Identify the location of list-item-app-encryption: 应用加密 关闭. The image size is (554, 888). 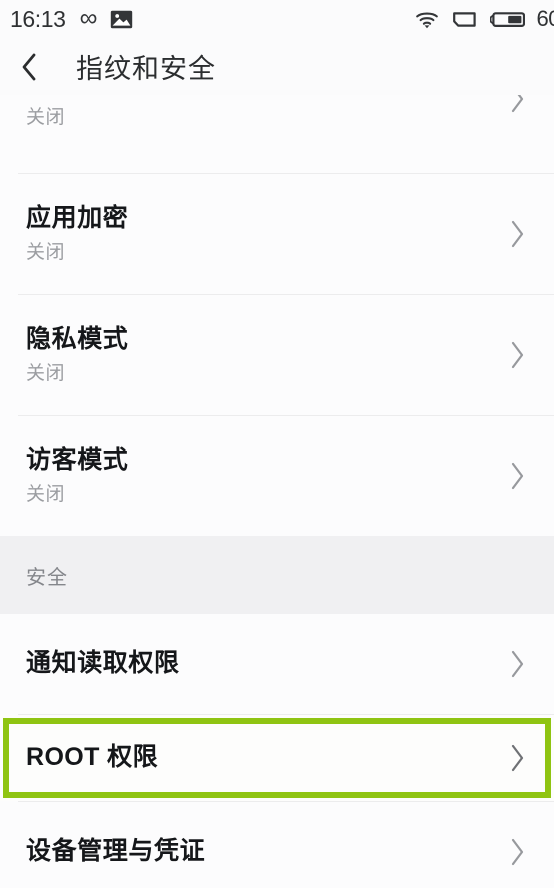
(277, 234).